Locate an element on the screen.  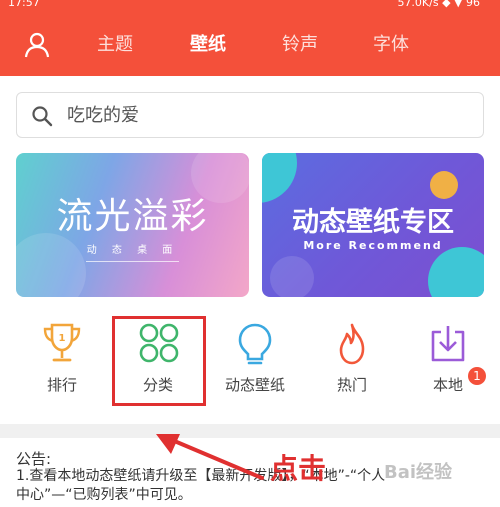
category-ranking: 1 排行 is located at coordinates (62, 357).